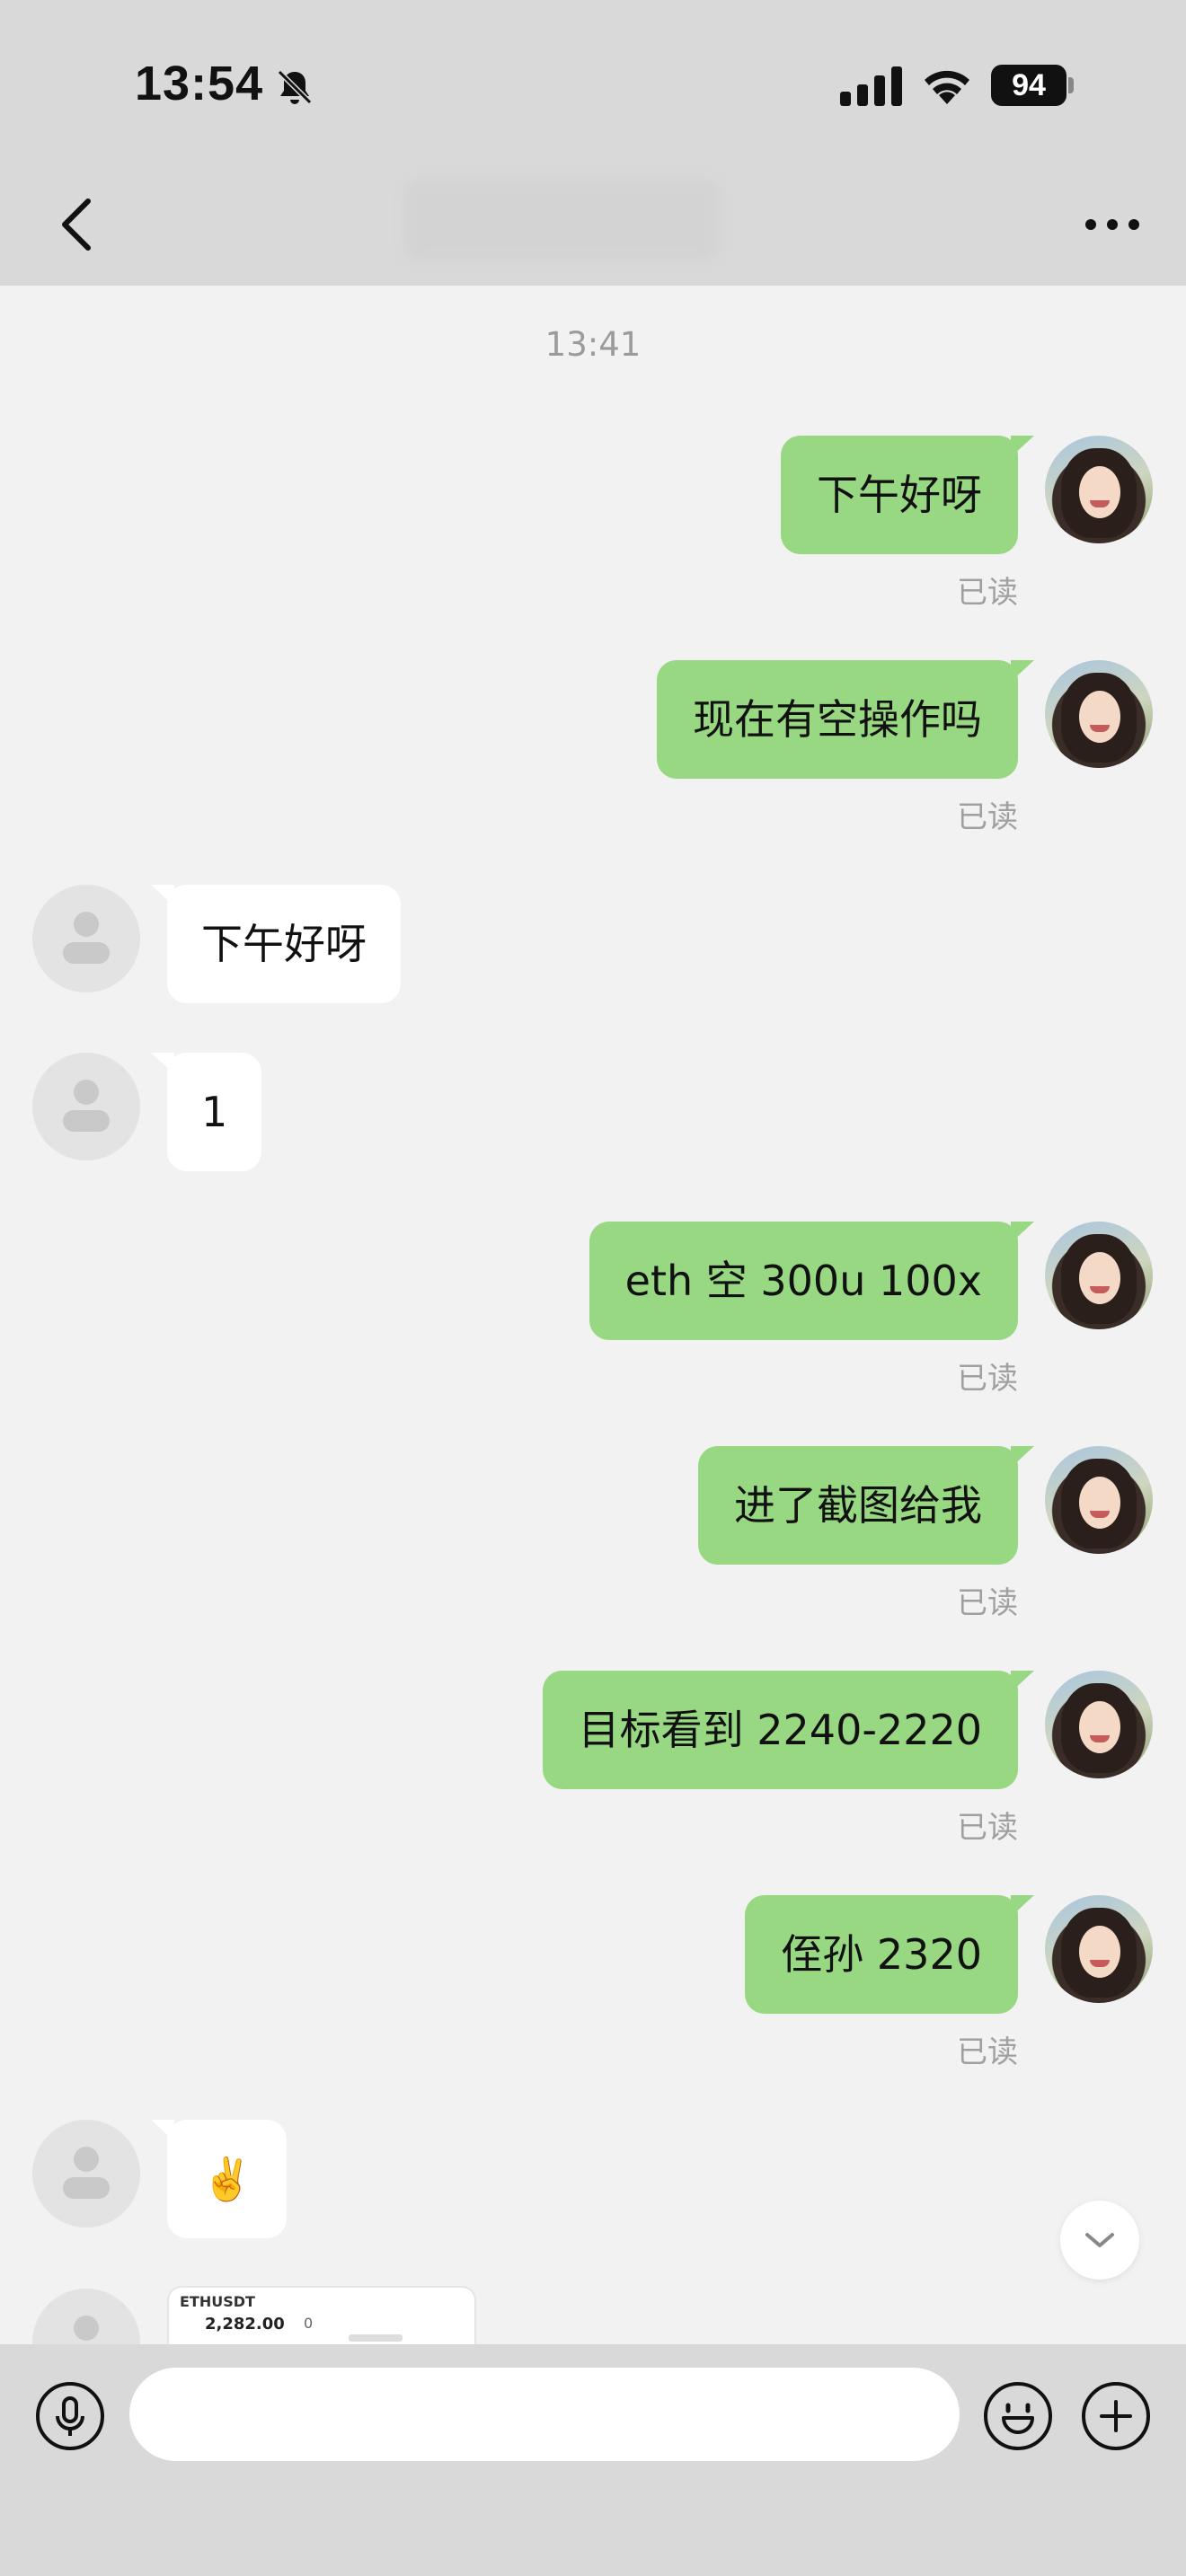 This screenshot has height=2576, width=1186. What do you see at coordinates (75, 224) in the screenshot?
I see `back-chevron-icon` at bounding box center [75, 224].